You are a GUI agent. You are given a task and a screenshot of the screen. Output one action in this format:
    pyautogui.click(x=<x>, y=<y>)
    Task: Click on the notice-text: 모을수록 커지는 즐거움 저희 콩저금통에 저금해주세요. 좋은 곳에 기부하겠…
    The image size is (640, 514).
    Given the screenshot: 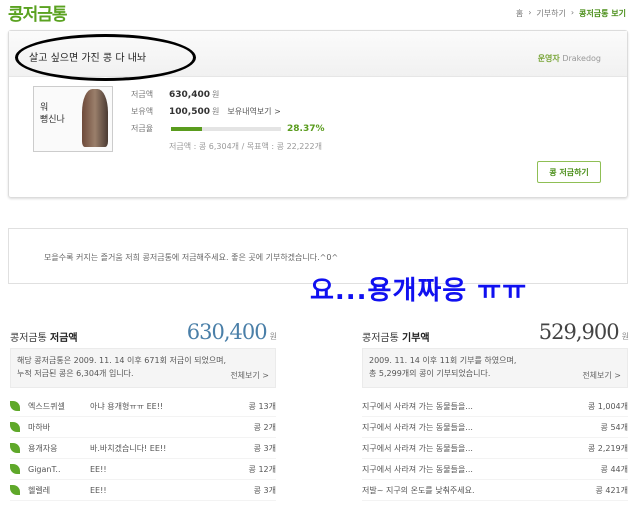 What is the action you would take?
    pyautogui.click(x=191, y=257)
    